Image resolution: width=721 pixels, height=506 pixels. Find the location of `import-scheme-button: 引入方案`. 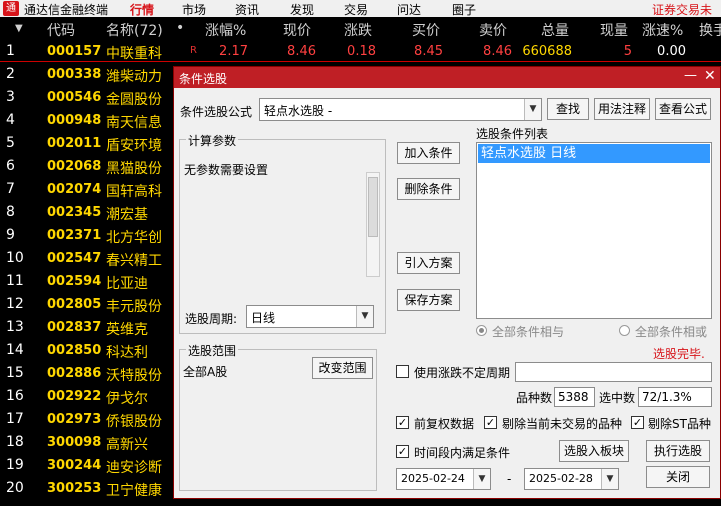

import-scheme-button: 引入方案 is located at coordinates (428, 263).